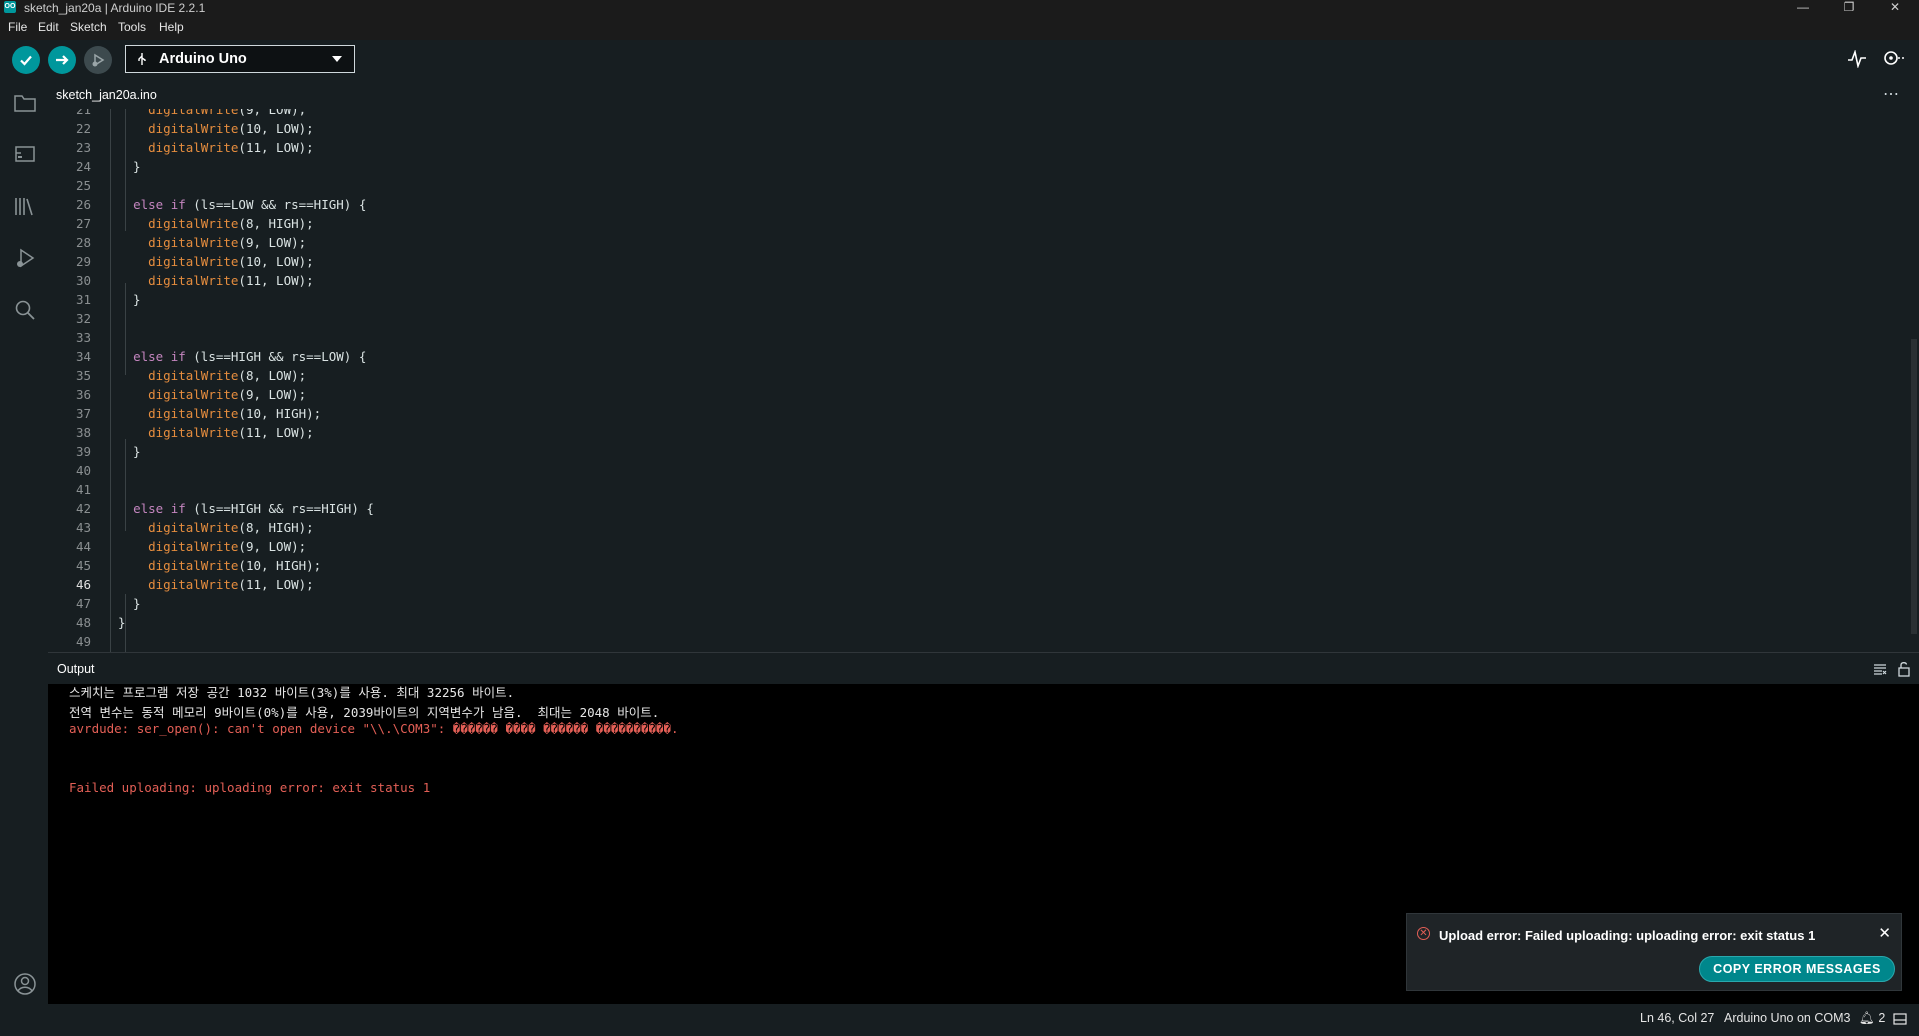  I want to click on arrow-right-icon, so click(62, 60).